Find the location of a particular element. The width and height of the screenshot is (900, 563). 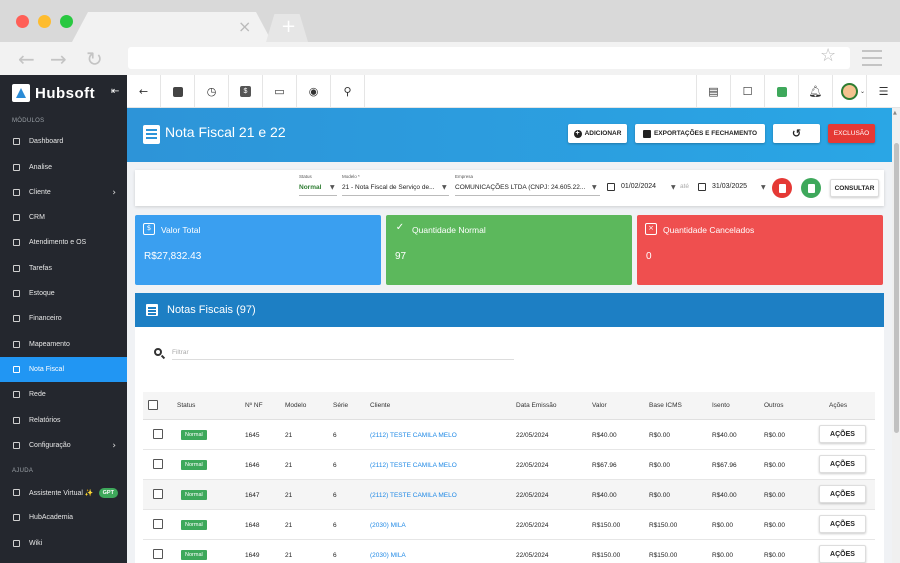

sidebar-help-youtube: HubAcademia is located at coordinates (63, 517).